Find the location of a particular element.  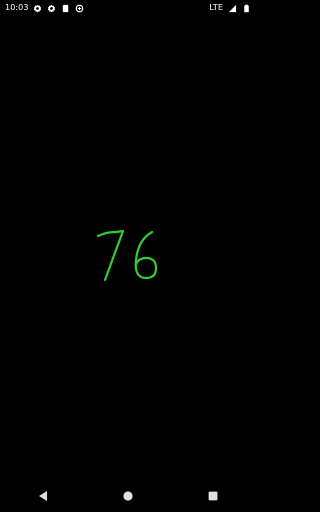

counter-value: 76 is located at coordinates (132, 258).